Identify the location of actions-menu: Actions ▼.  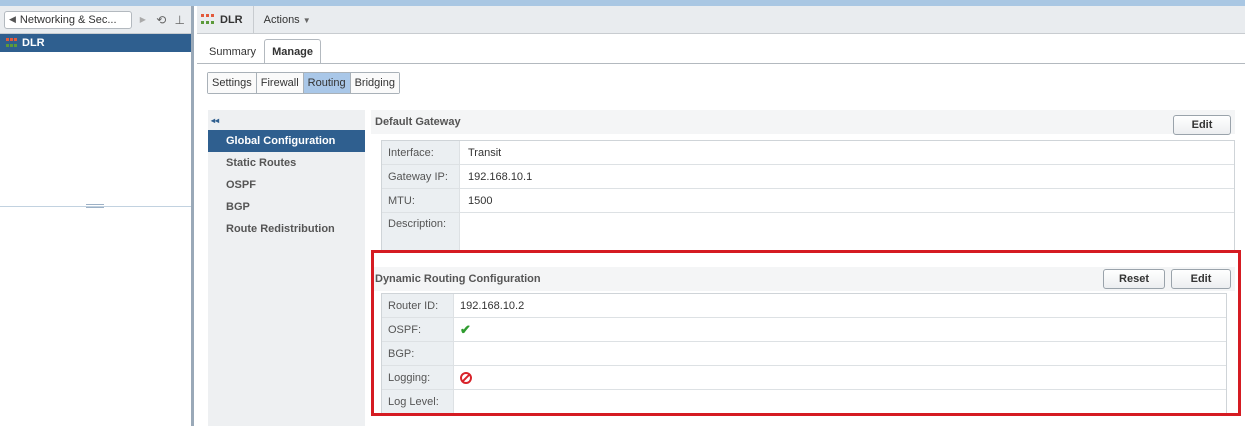
(282, 20).